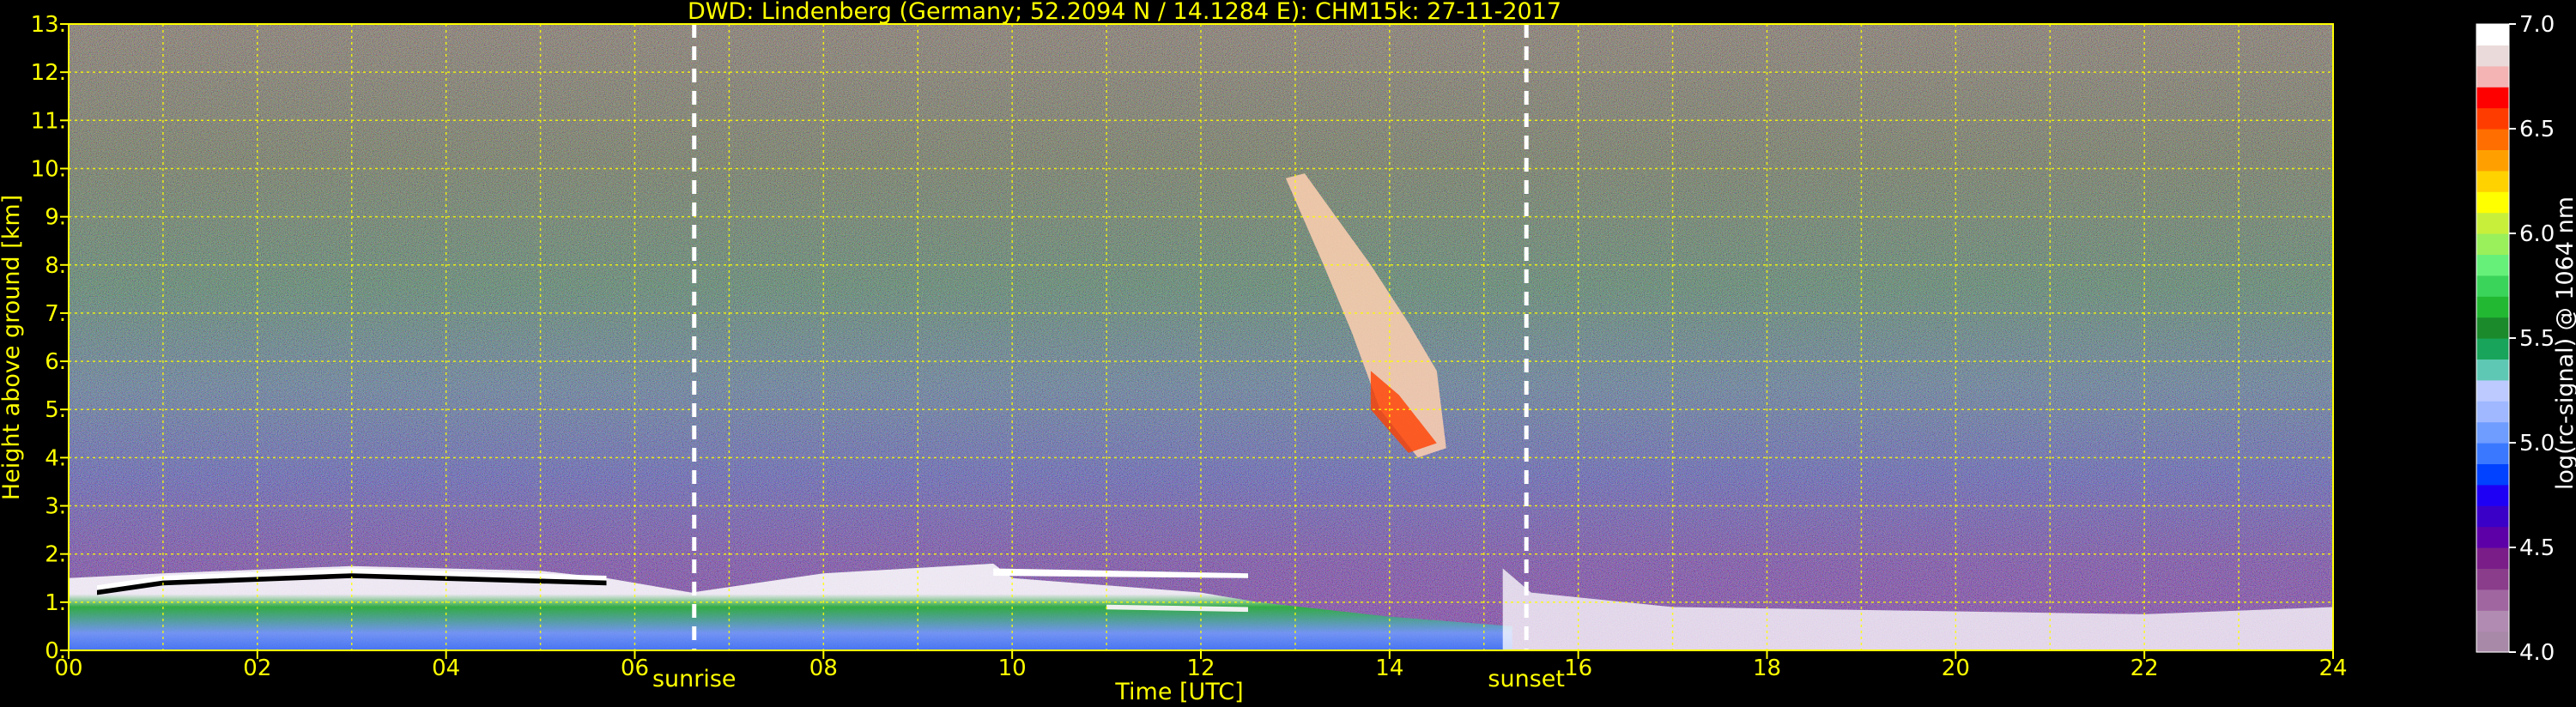 This screenshot has width=2576, height=707. I want to click on y-tick-label: 5., so click(55, 410).